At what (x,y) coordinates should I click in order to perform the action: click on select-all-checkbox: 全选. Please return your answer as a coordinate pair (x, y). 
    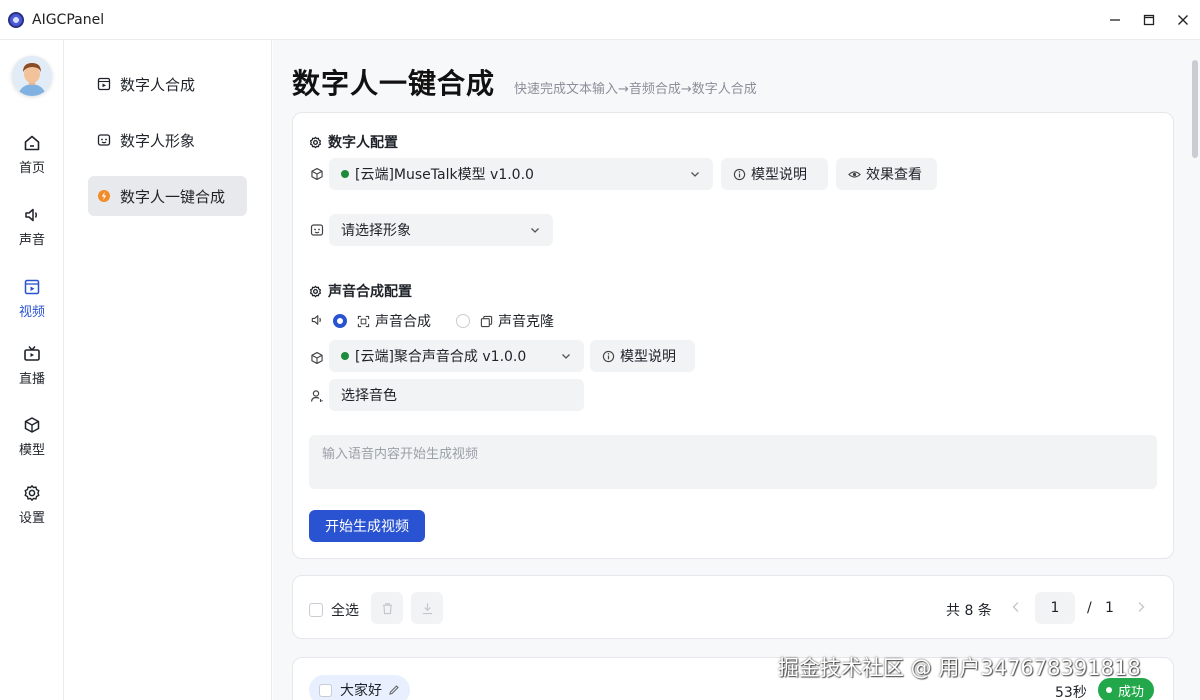
    Looking at the image, I should click on (334, 610).